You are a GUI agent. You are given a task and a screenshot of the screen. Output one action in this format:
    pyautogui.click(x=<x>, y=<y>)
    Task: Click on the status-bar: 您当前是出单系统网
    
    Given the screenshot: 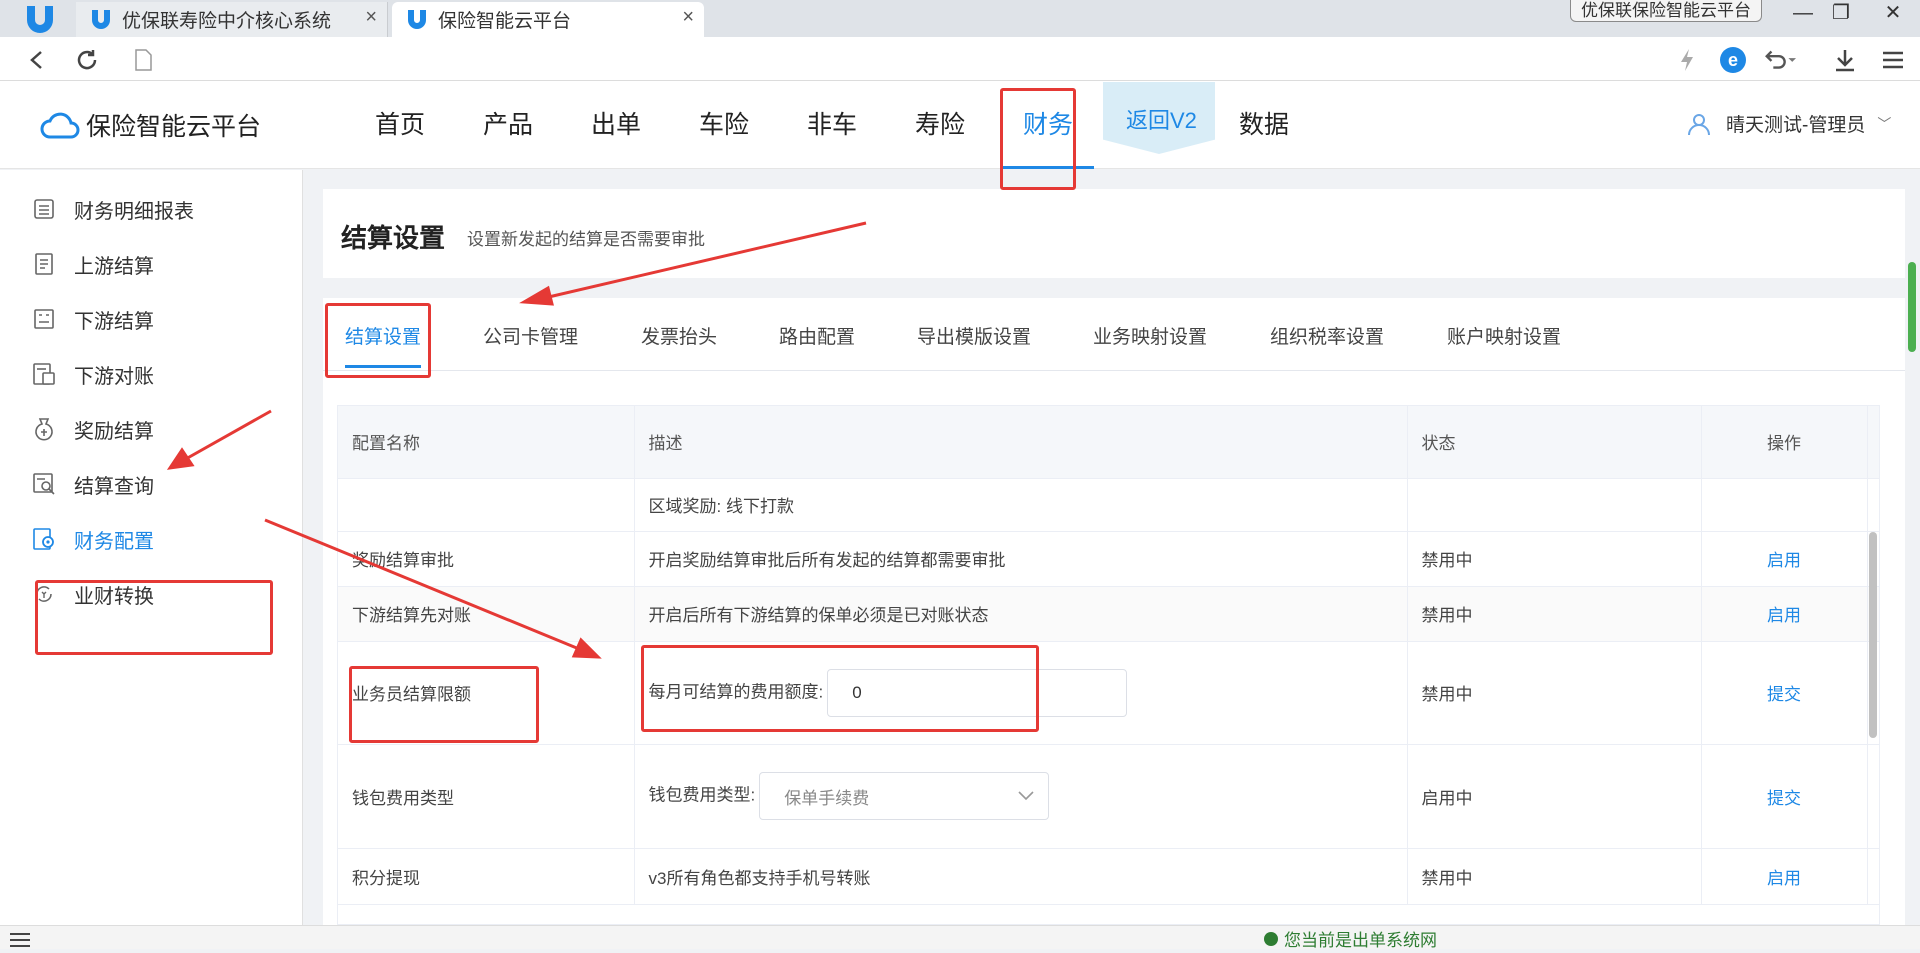 What is the action you would take?
    pyautogui.click(x=960, y=938)
    